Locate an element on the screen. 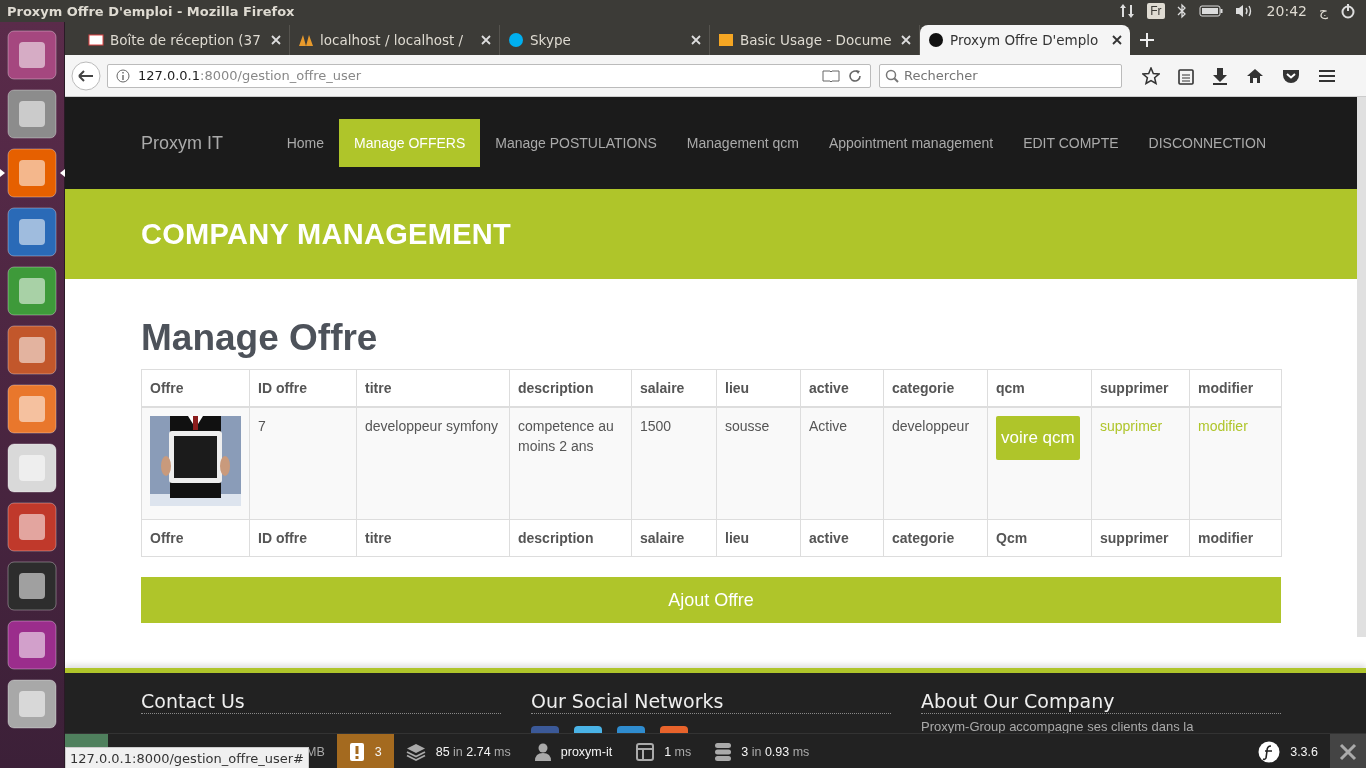  toolbar-value: proxym-it is located at coordinates (586, 752).